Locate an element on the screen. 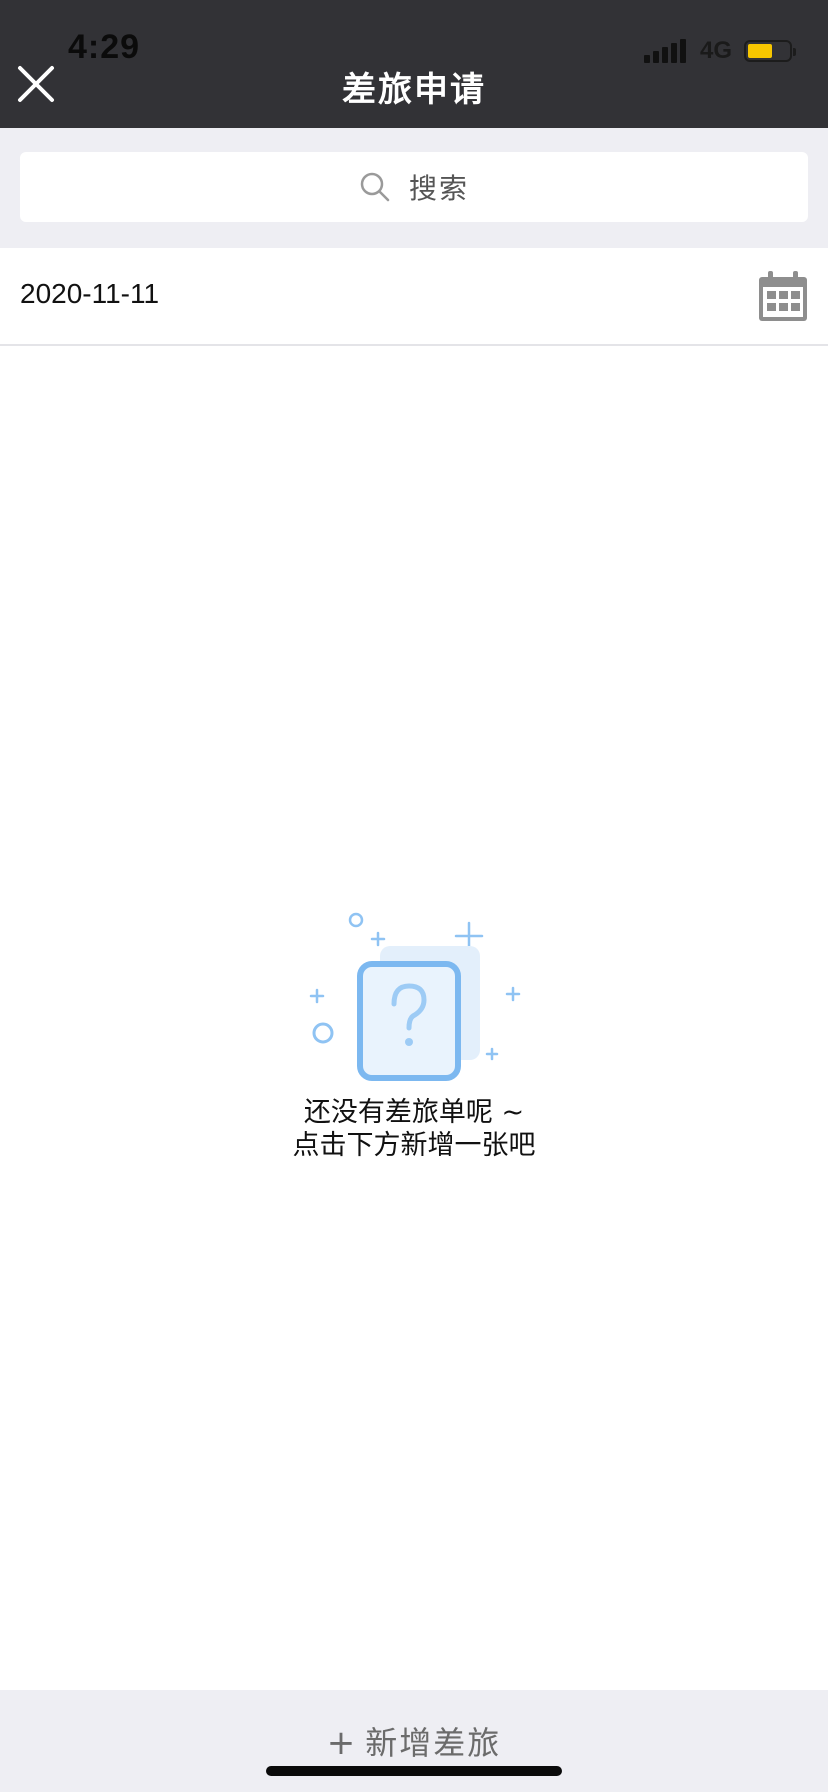  empty-state-line2: 点击下方新增一张吧 is located at coordinates (414, 1145).